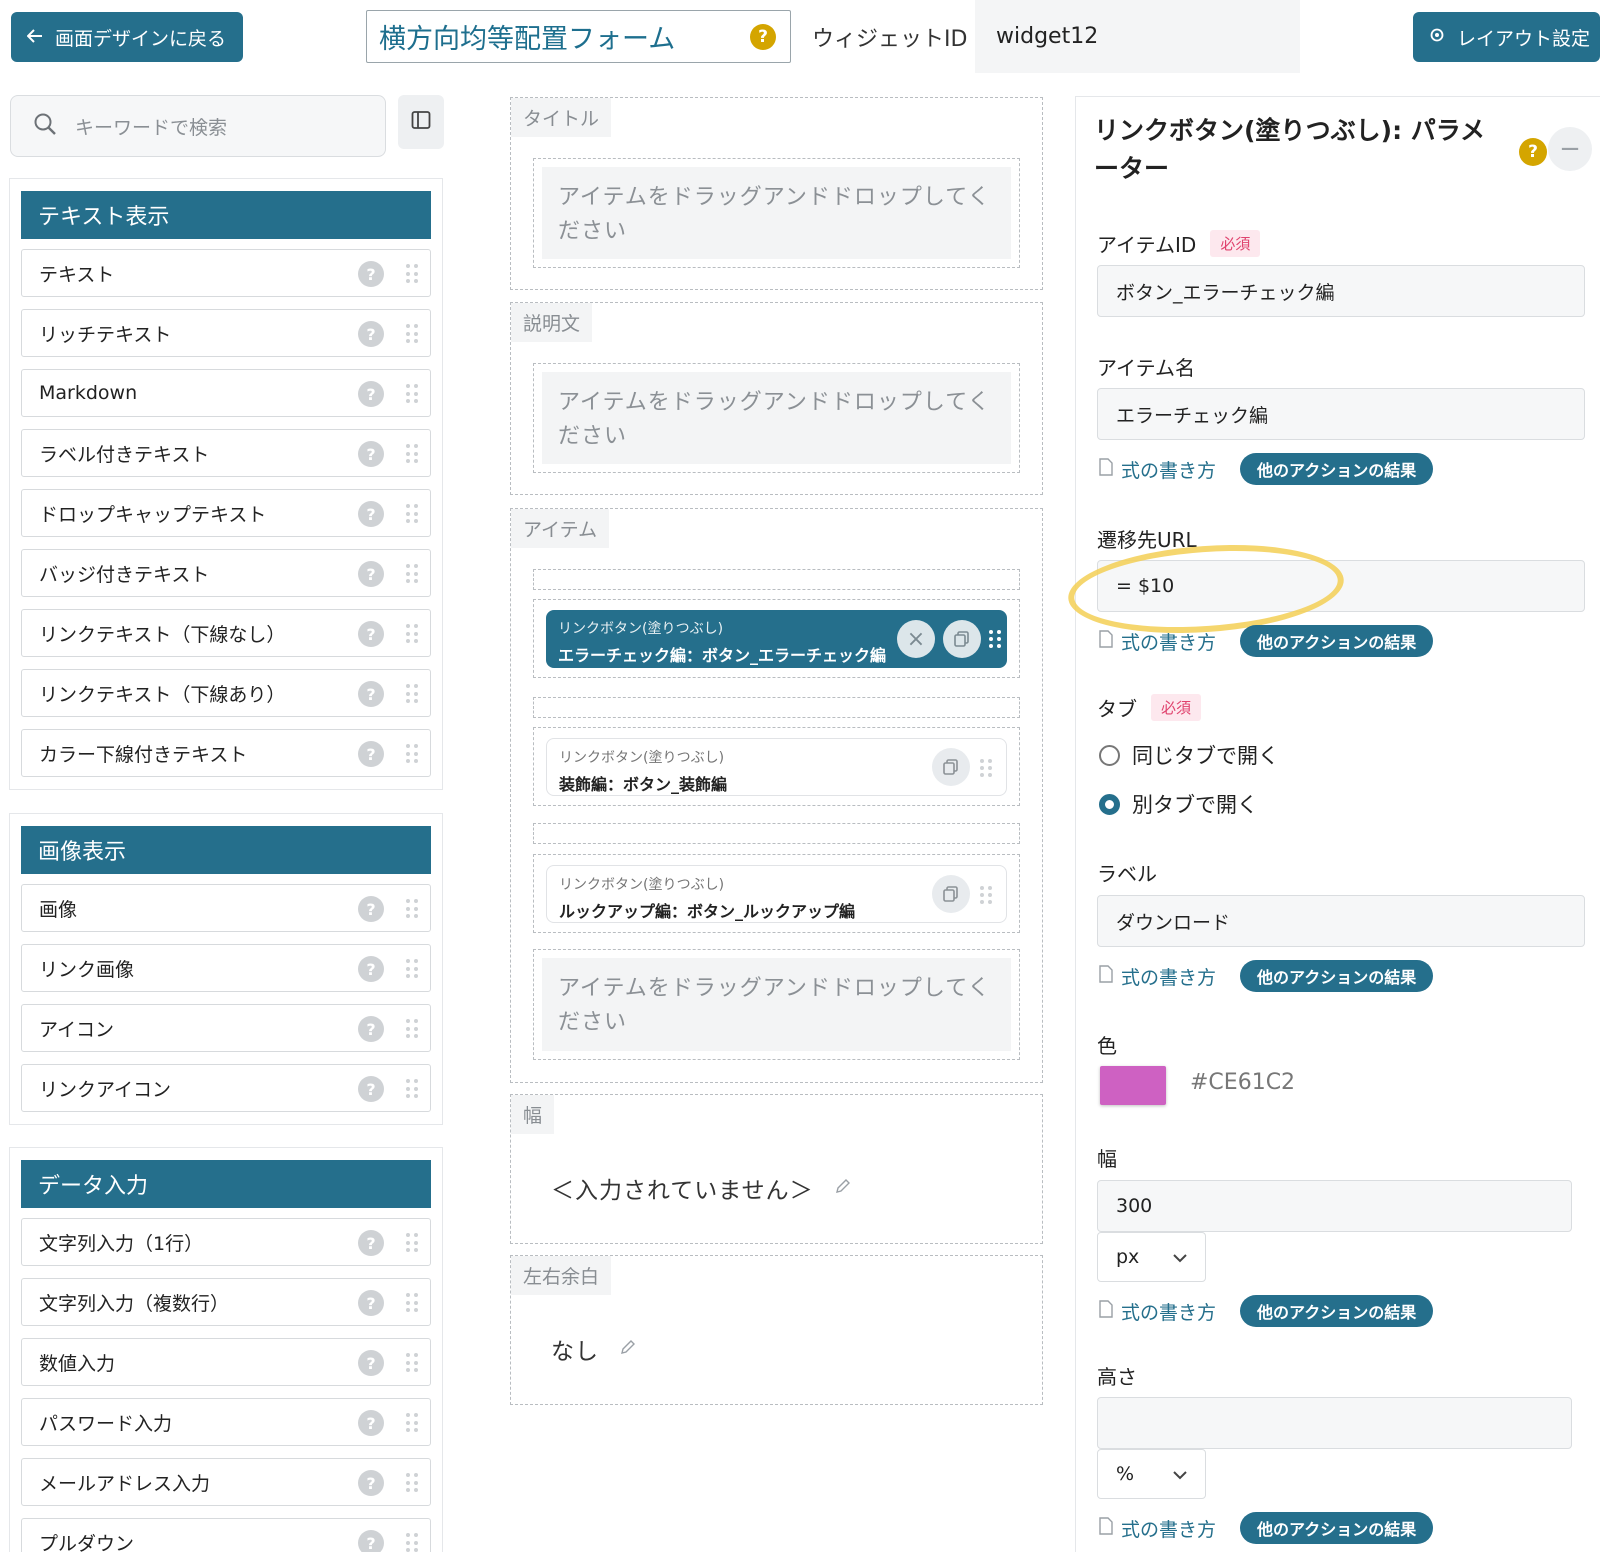  I want to click on form-title-input: 横方向均等配置フォーム ?, so click(578, 36).